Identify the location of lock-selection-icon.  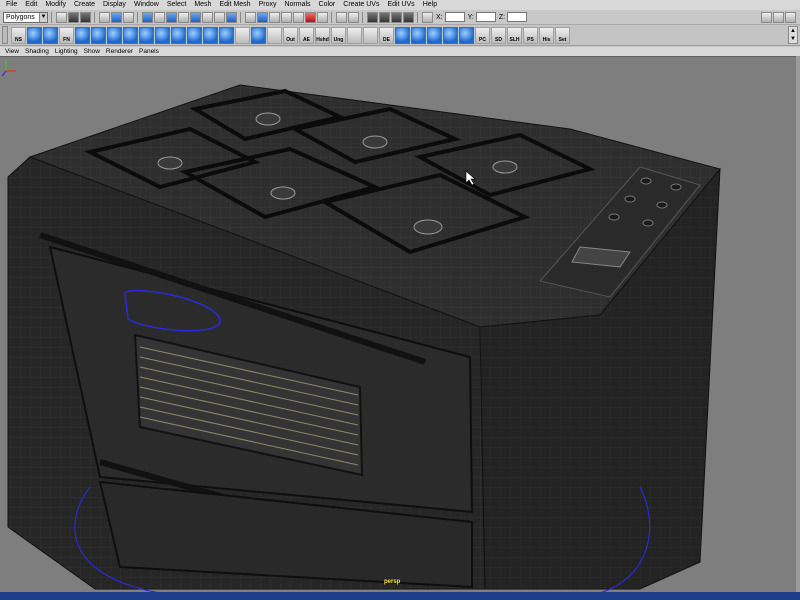
(250, 17).